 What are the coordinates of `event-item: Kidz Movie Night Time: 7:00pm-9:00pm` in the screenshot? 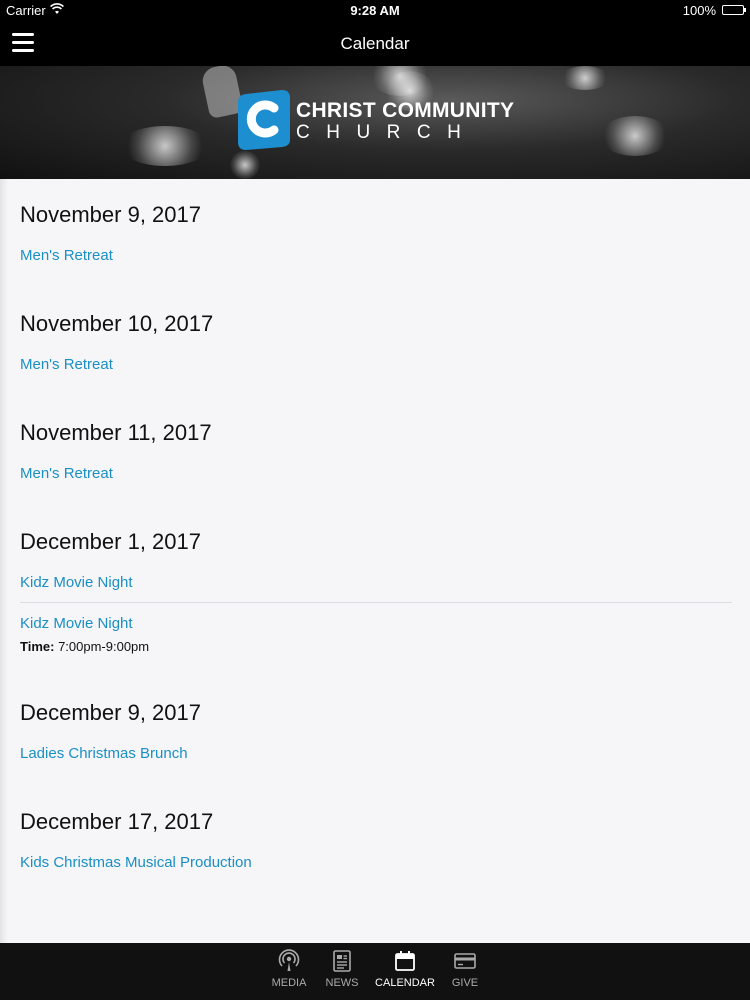 It's located at (376, 633).